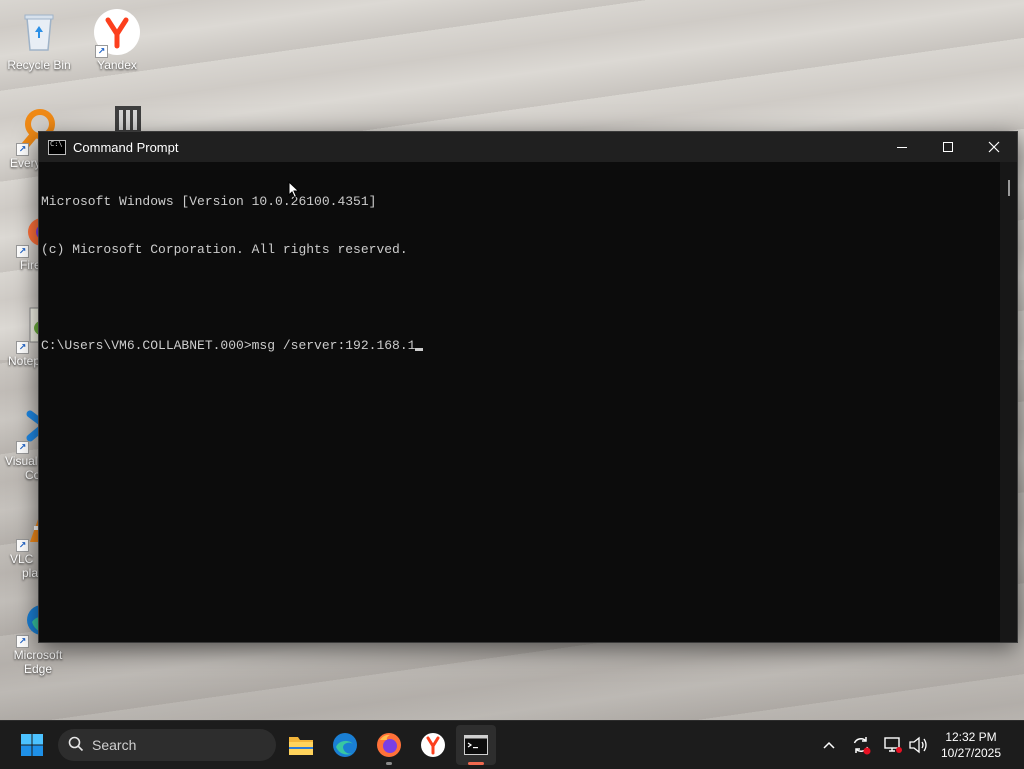 This screenshot has height=769, width=1024. I want to click on taskbar-clock: 12:32 PM 10/27/2025, so click(971, 745).